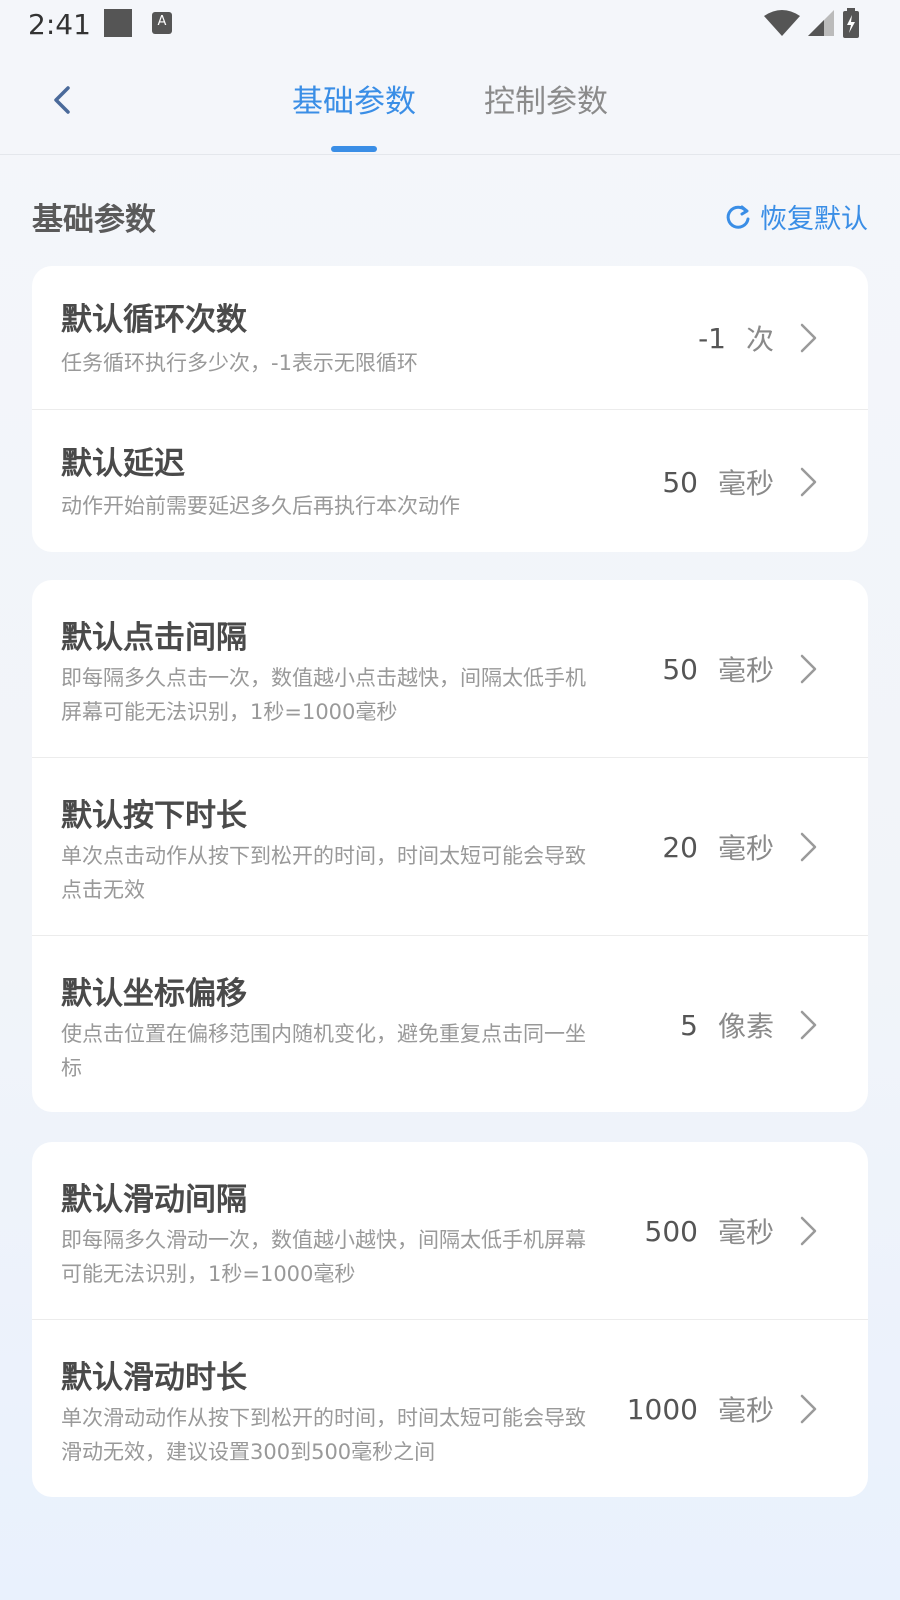 The image size is (900, 1600). What do you see at coordinates (680, 847) in the screenshot?
I see `setting-value-number: 20` at bounding box center [680, 847].